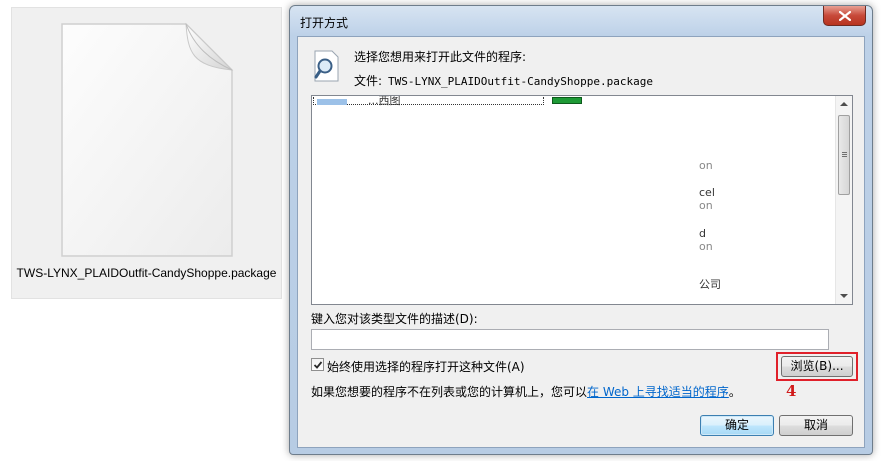  Describe the element at coordinates (326, 66) in the screenshot. I see `magnifier-document-icon` at that location.